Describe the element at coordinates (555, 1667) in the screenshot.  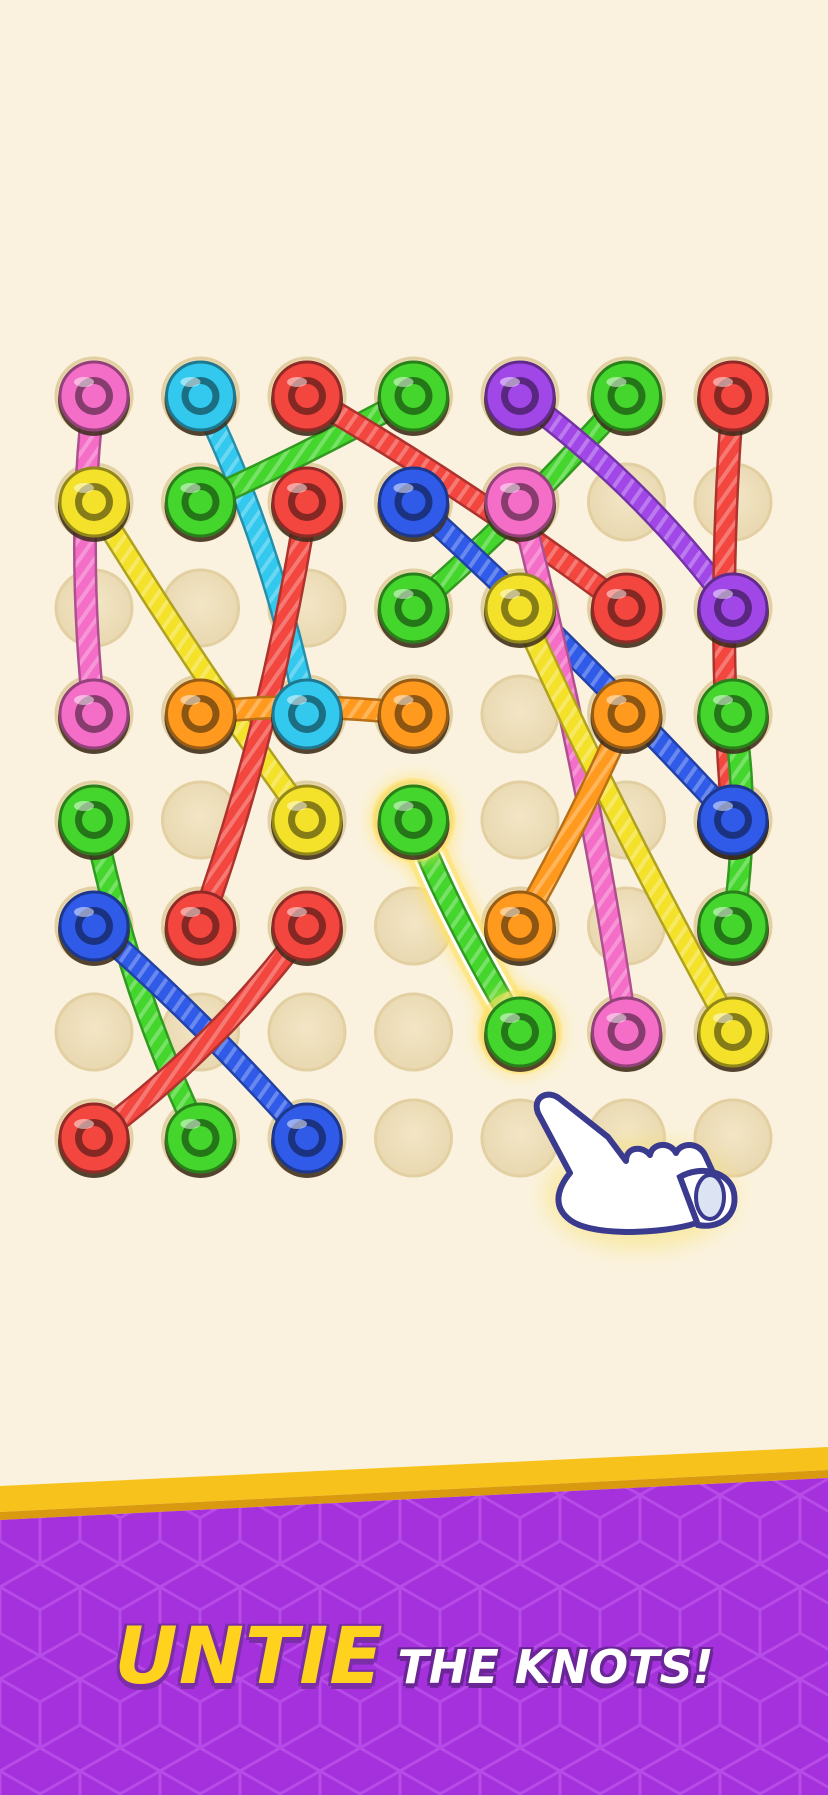
I see `caption-the-knots: THE KNOTS!` at that location.